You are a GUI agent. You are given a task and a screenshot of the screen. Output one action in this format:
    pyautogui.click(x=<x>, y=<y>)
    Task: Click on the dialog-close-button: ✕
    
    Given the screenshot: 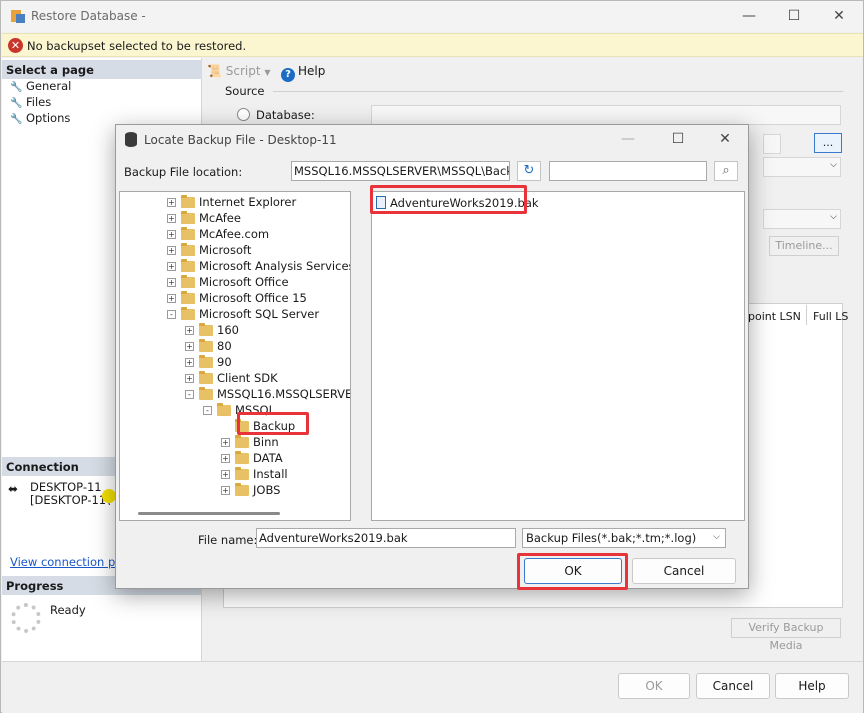 What is the action you would take?
    pyautogui.click(x=725, y=139)
    